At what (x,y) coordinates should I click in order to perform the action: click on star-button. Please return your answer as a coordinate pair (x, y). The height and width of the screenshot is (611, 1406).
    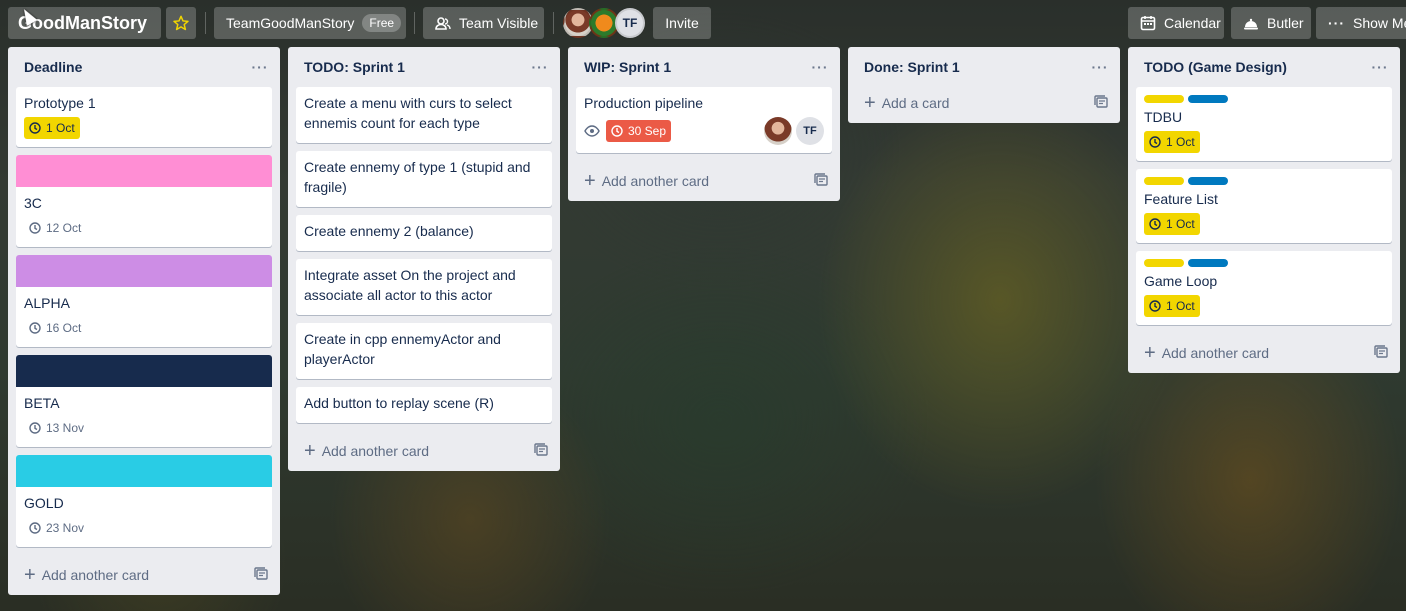
    Looking at the image, I should click on (181, 23).